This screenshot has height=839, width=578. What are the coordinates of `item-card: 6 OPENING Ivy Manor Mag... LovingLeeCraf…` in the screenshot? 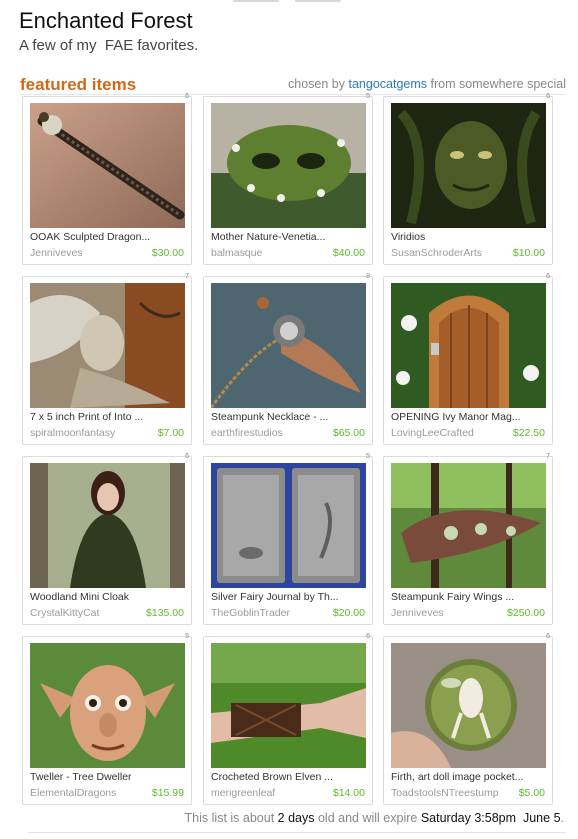 It's located at (468, 359).